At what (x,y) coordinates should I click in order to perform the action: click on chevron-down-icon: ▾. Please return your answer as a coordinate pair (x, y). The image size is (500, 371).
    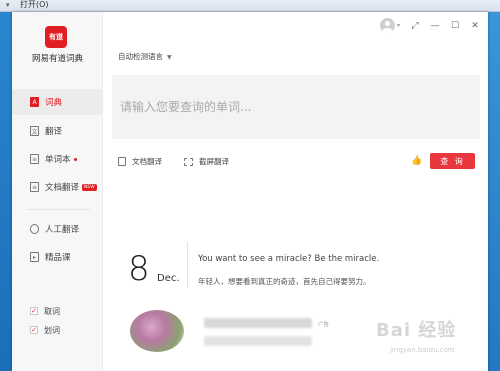
    Looking at the image, I should click on (398, 25).